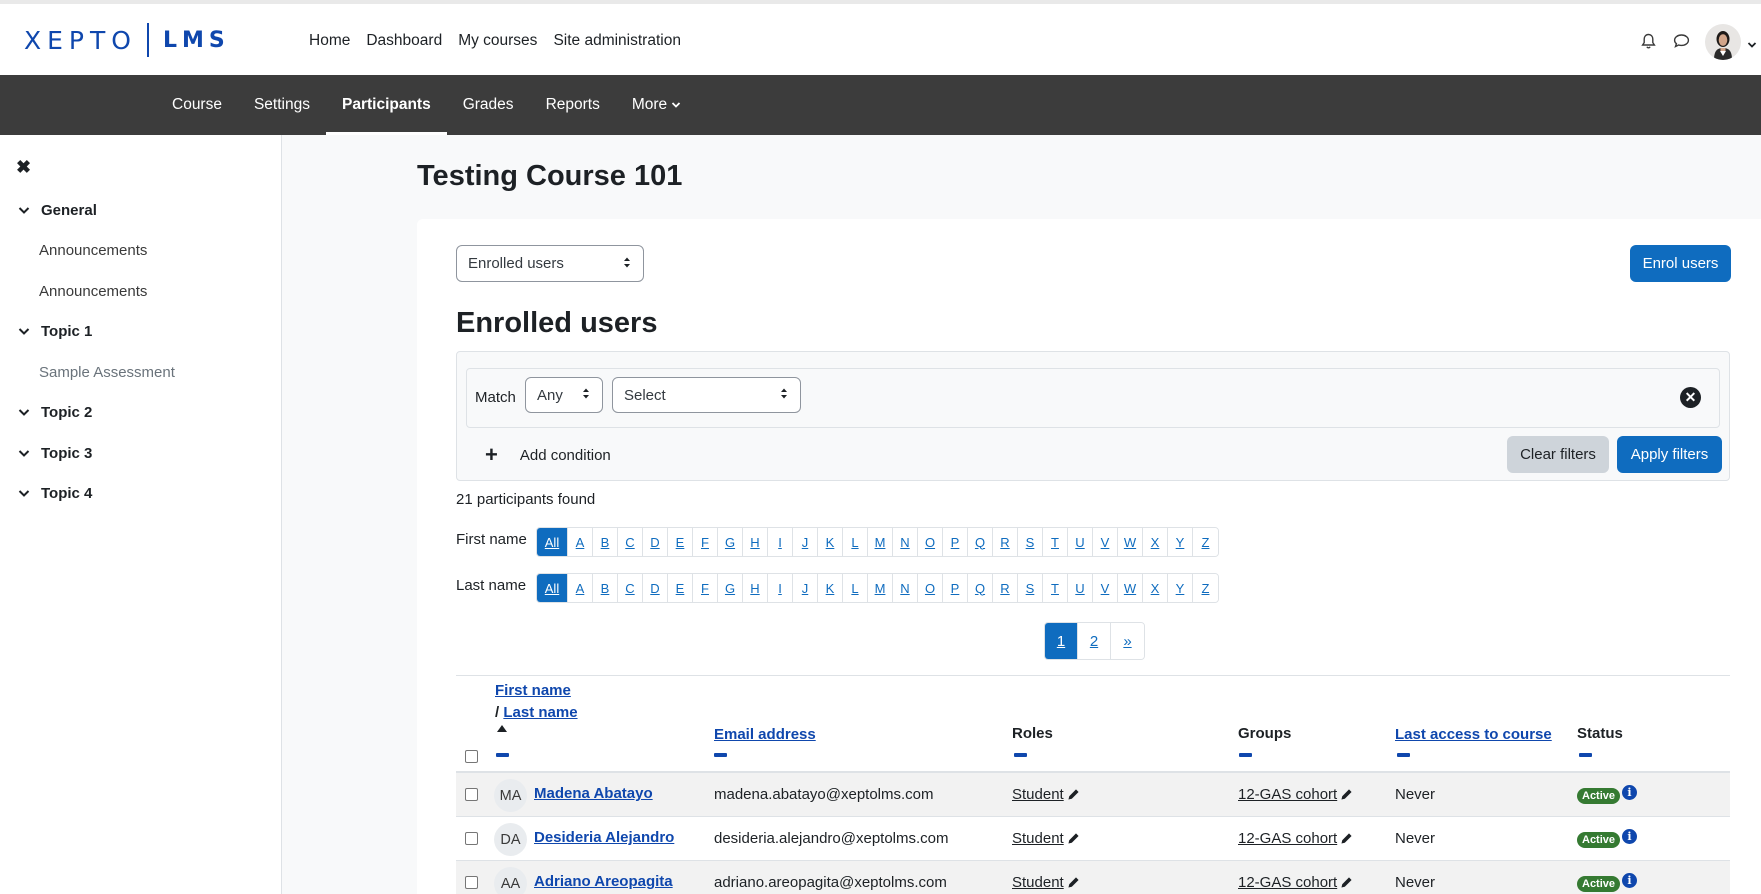 The width and height of the screenshot is (1761, 894). What do you see at coordinates (593, 793) in the screenshot?
I see `participant-name-link: Madena Abatayo` at bounding box center [593, 793].